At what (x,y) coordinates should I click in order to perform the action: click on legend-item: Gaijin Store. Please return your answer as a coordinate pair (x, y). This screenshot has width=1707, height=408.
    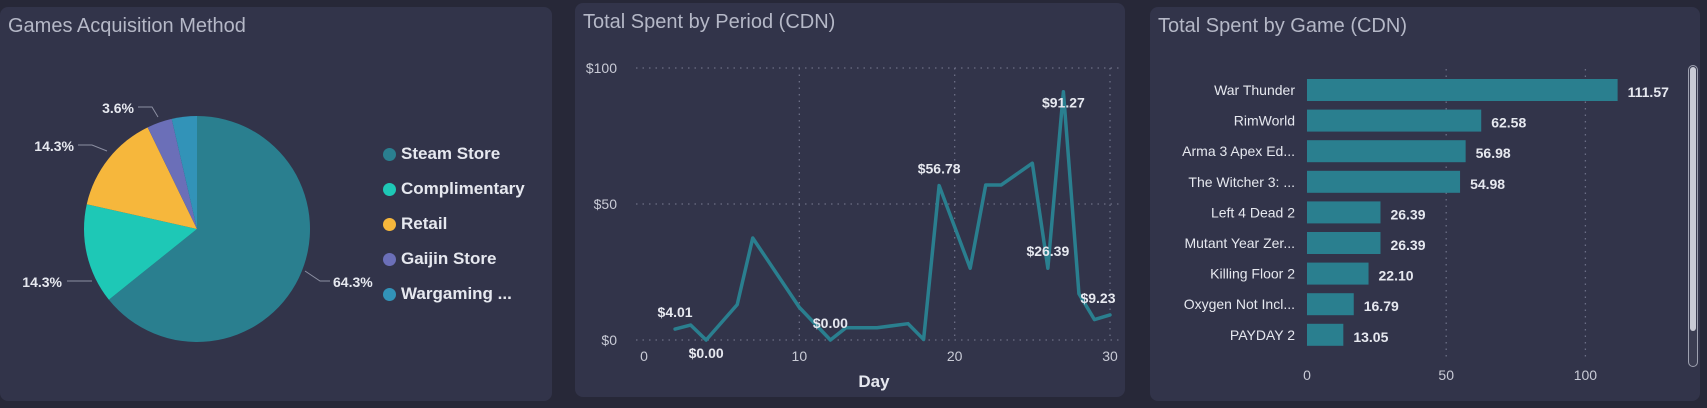
    Looking at the image, I should click on (439, 259).